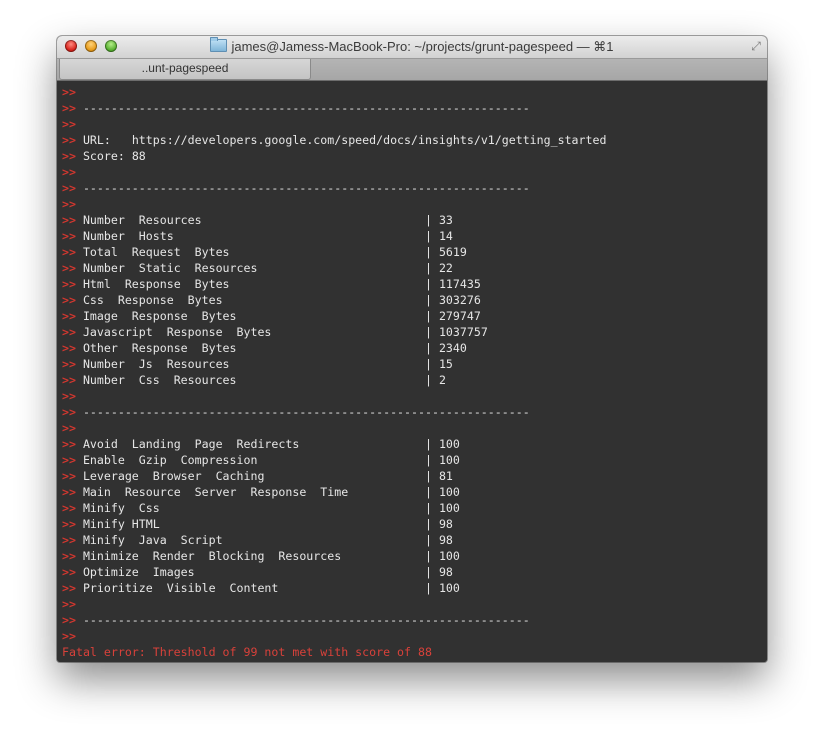 Image resolution: width=824 pixels, height=742 pixels. I want to click on row-label: Html Response Bytes, so click(250, 284).